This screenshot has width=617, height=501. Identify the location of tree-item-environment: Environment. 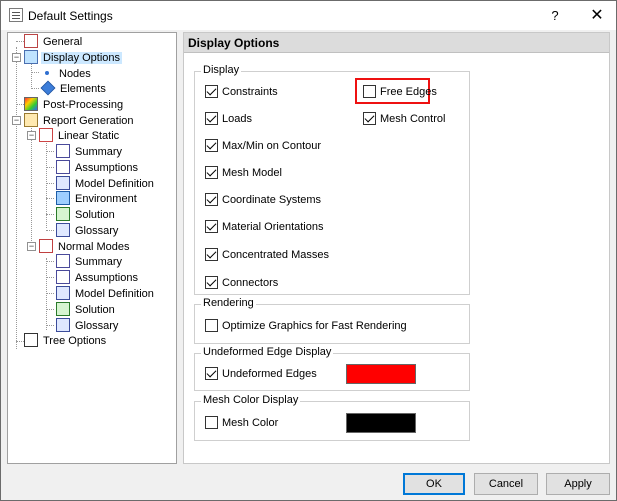
(97, 199).